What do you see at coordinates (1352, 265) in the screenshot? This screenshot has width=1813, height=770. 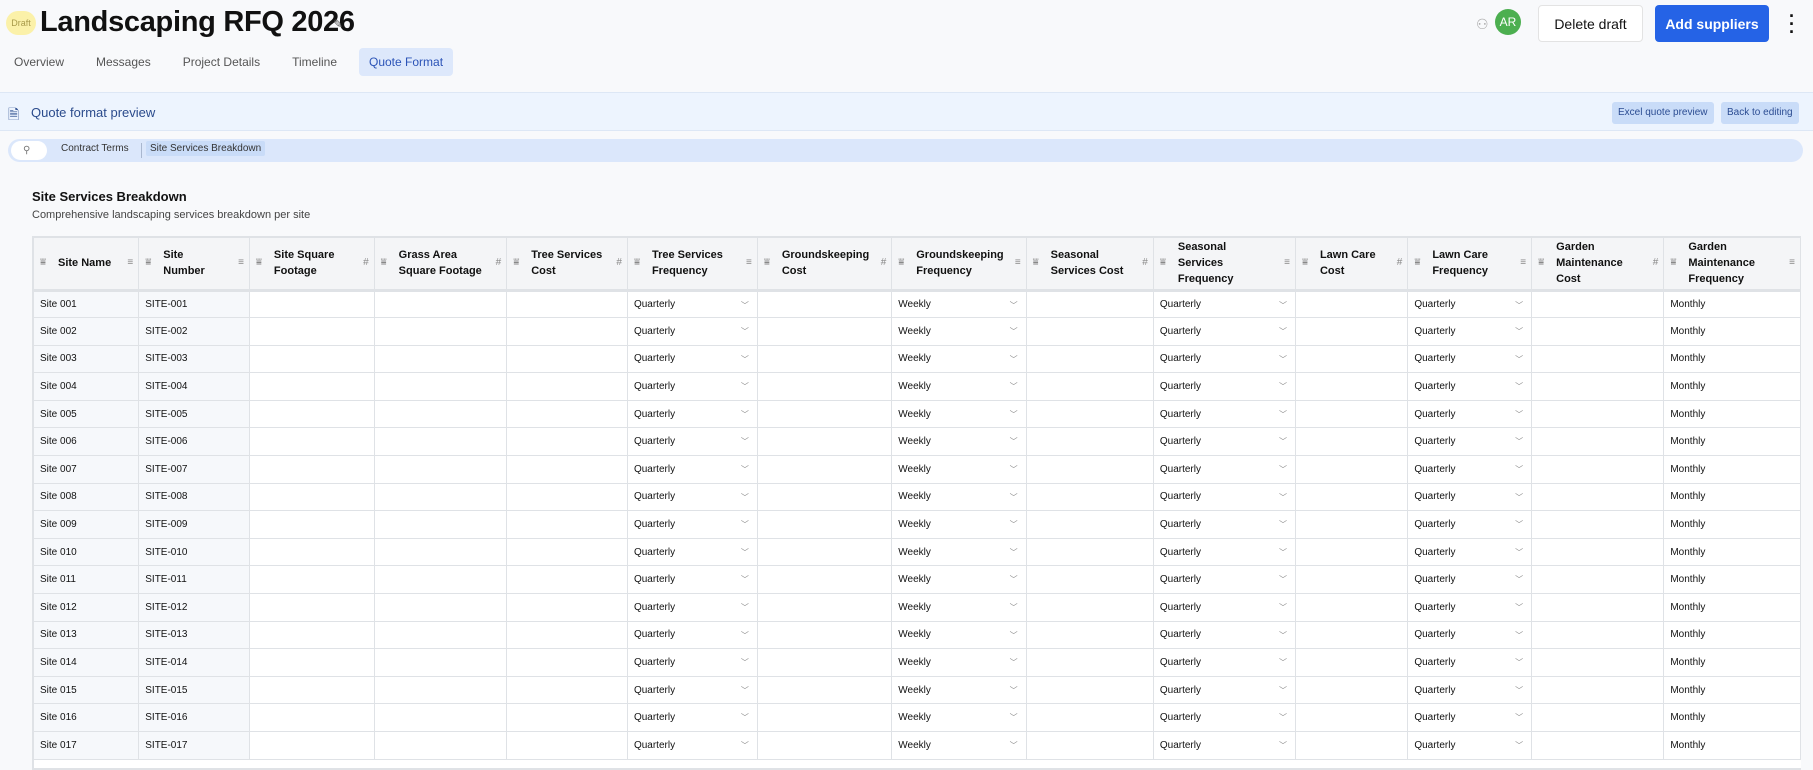 I see `column-header: ⩸ Lawn Care Cost #` at bounding box center [1352, 265].